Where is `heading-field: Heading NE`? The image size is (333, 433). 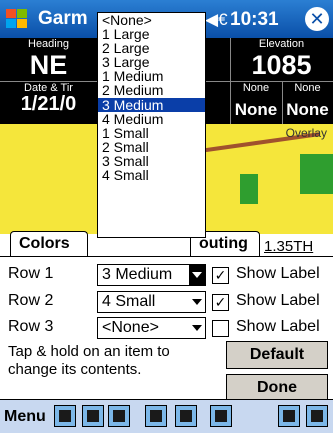 heading-field: Heading NE is located at coordinates (48, 59).